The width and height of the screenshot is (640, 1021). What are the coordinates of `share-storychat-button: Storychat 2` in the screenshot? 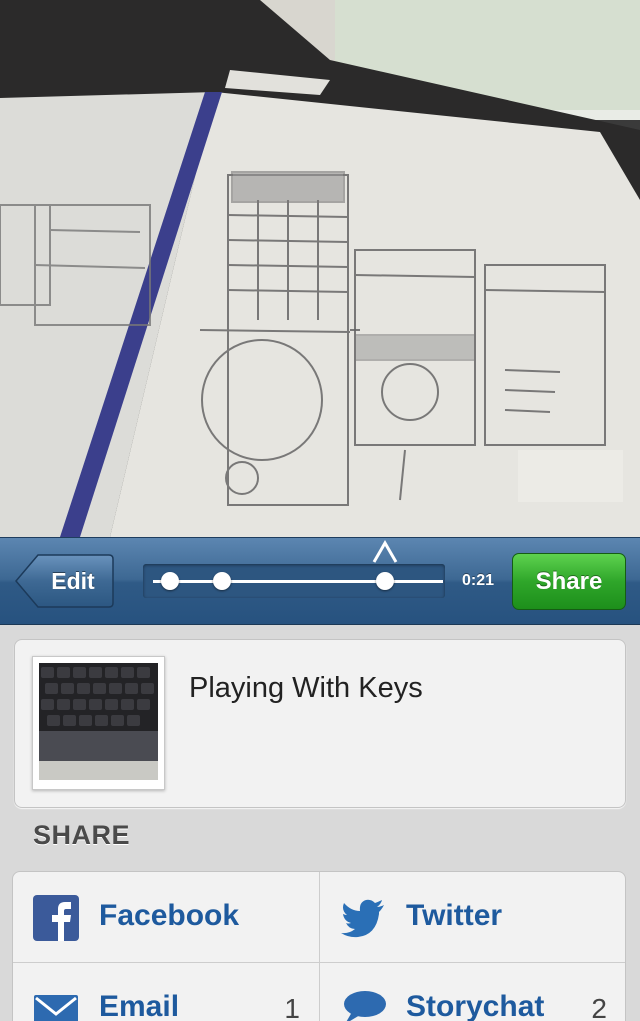 It's located at (472, 992).